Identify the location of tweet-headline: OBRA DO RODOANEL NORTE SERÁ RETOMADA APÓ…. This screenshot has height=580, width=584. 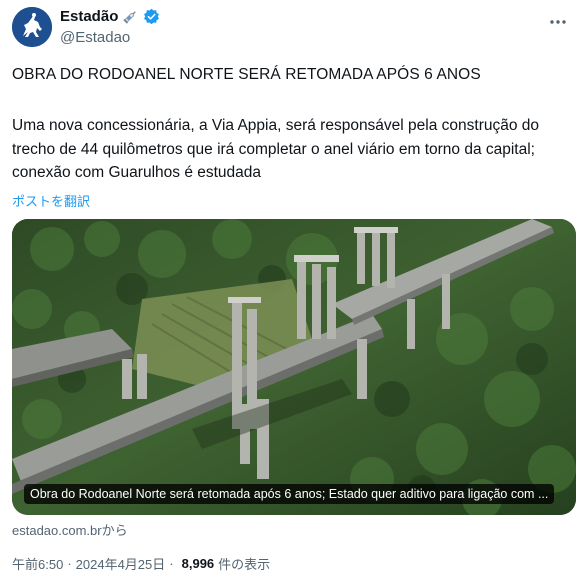
(246, 74).